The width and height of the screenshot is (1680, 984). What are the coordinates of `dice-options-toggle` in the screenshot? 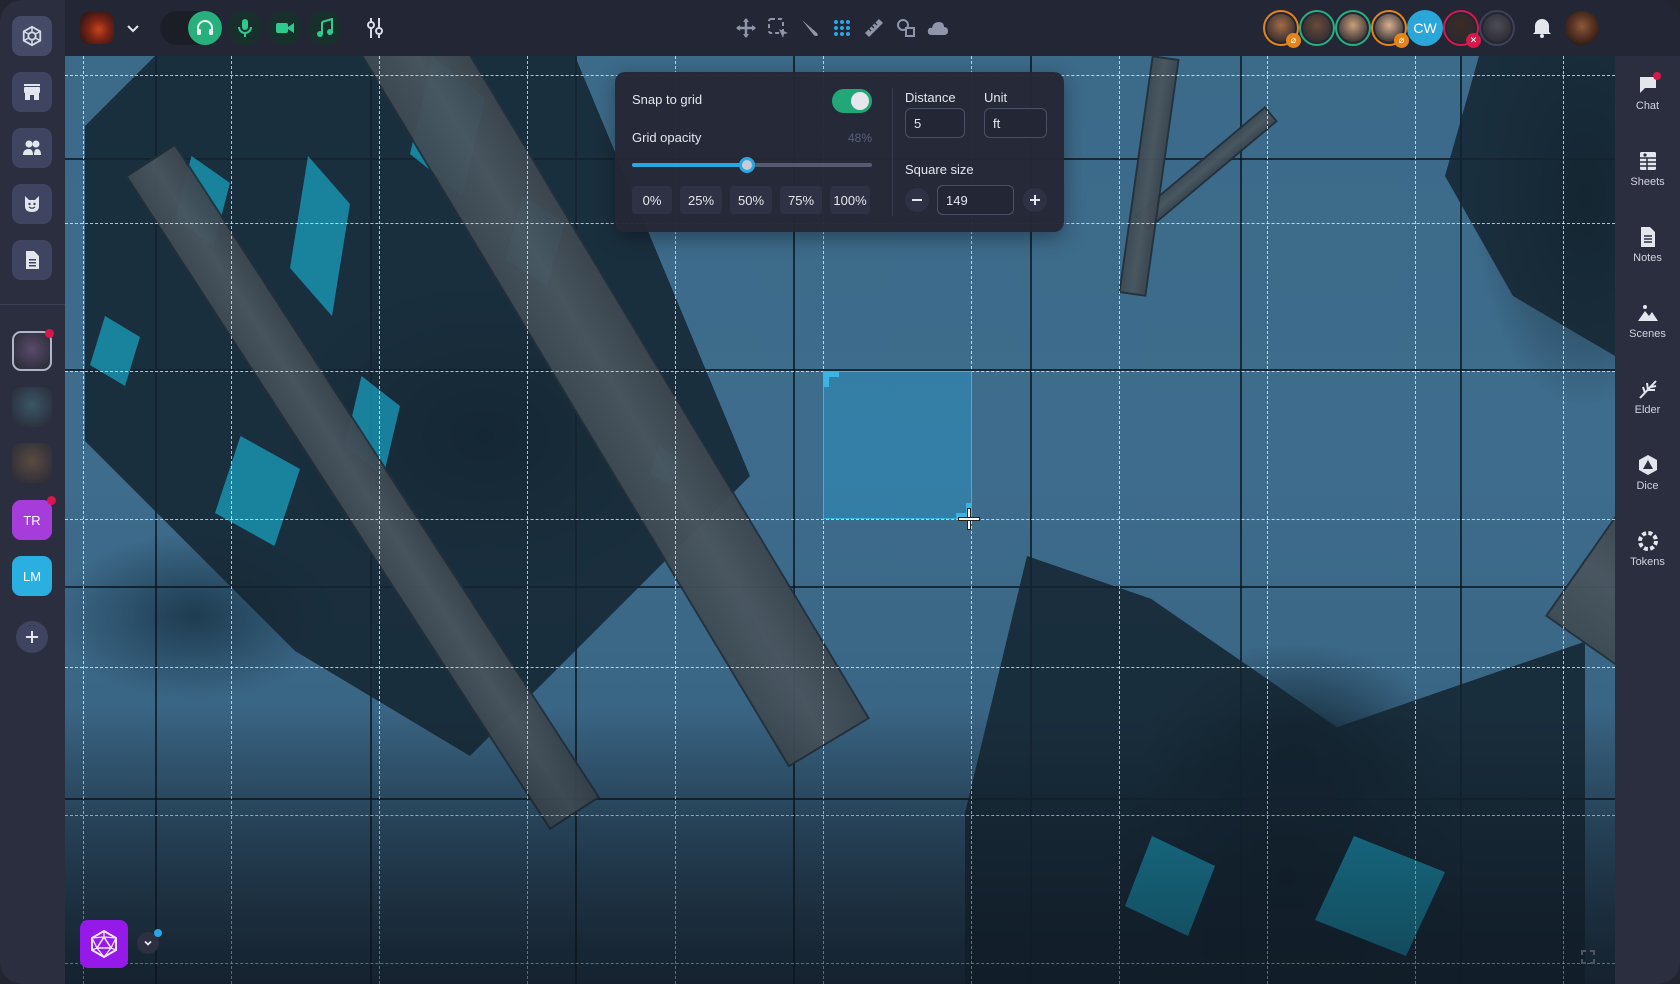 It's located at (149, 941).